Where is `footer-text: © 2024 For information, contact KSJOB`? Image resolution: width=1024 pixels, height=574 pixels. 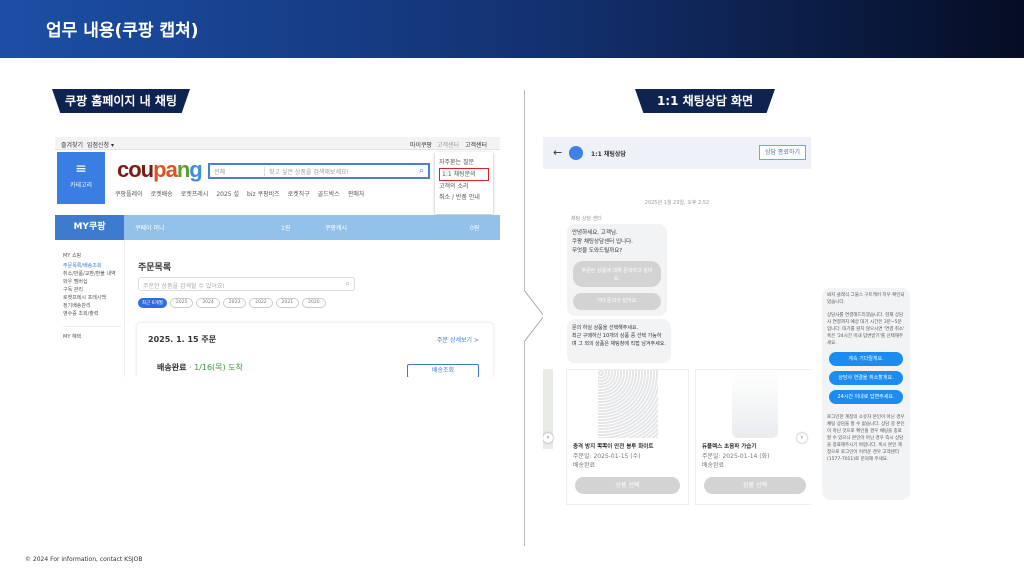 footer-text: © 2024 For information, contact KSJOB is located at coordinates (84, 559).